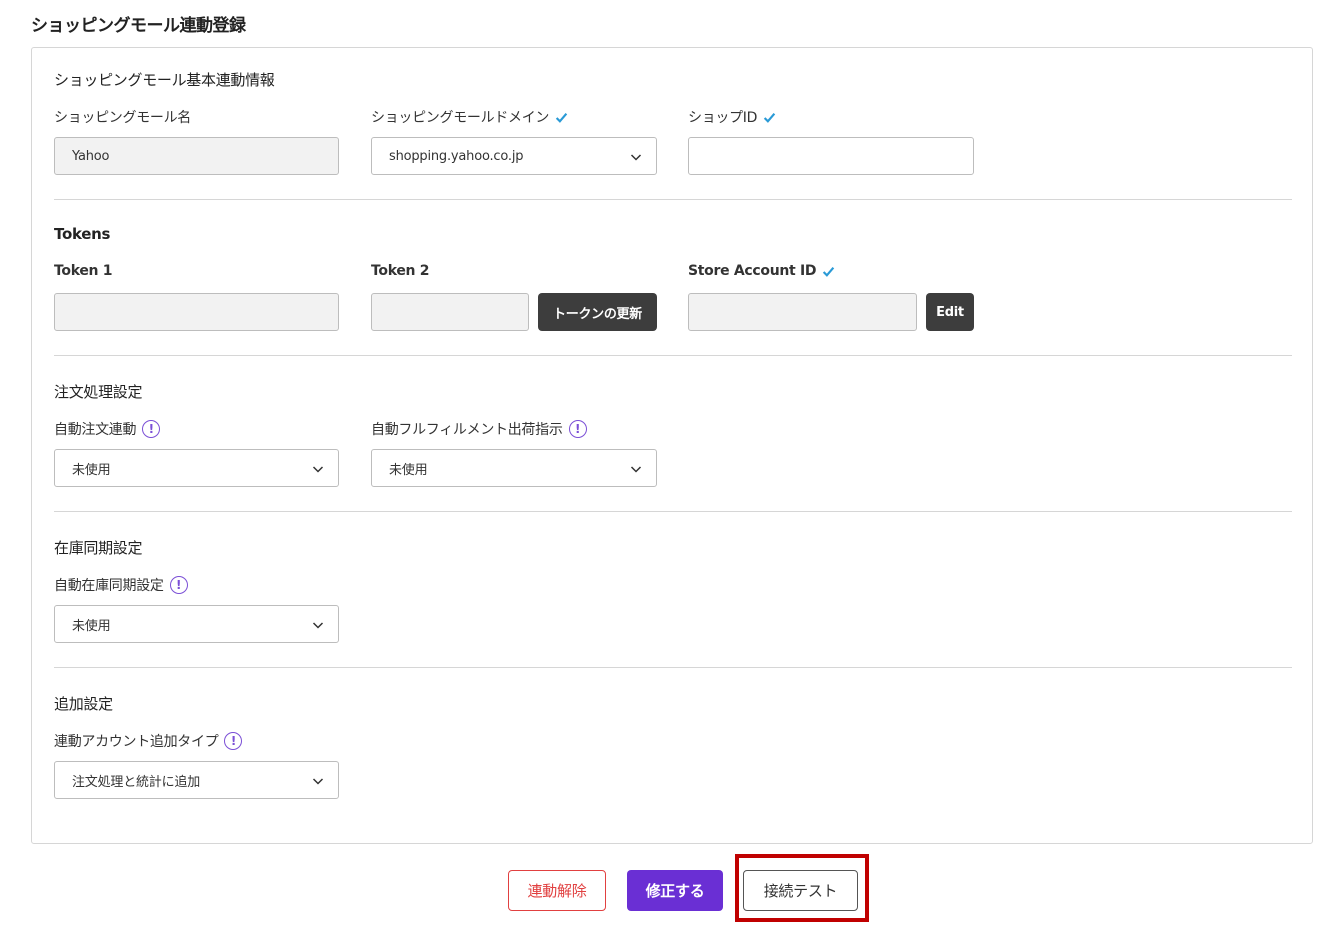  Describe the element at coordinates (460, 118) in the screenshot. I see `domain-label-text: ショッピングモールドメイン` at that location.